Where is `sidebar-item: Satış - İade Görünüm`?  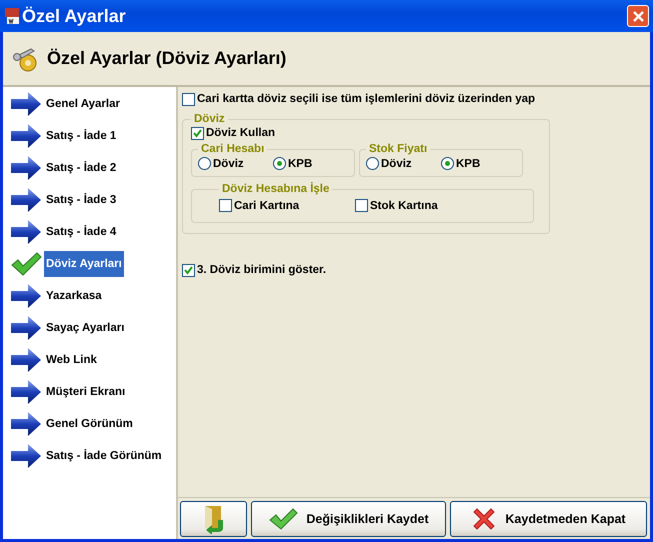
sidebar-item: Satış - İade Görünüm is located at coordinates (104, 456).